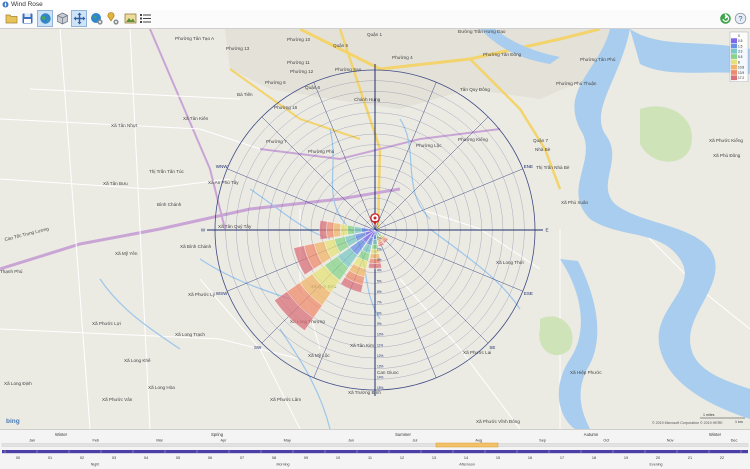  What do you see at coordinates (670, 441) in the screenshot?
I see `month-label: Nov` at bounding box center [670, 441].